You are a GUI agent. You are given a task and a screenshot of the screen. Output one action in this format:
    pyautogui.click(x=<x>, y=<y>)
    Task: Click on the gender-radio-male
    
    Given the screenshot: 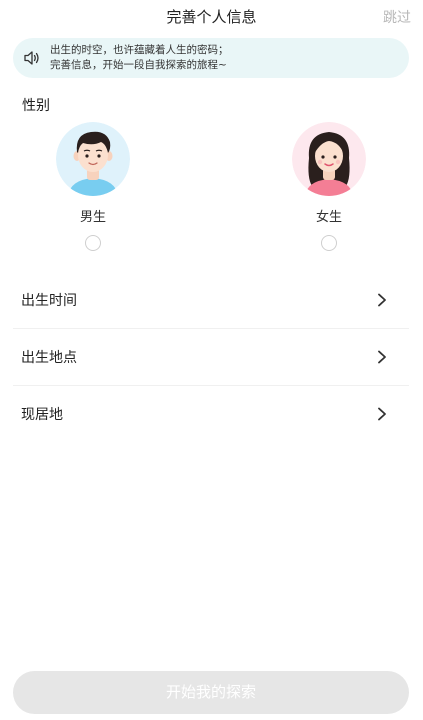 What is the action you would take?
    pyautogui.click(x=93, y=243)
    